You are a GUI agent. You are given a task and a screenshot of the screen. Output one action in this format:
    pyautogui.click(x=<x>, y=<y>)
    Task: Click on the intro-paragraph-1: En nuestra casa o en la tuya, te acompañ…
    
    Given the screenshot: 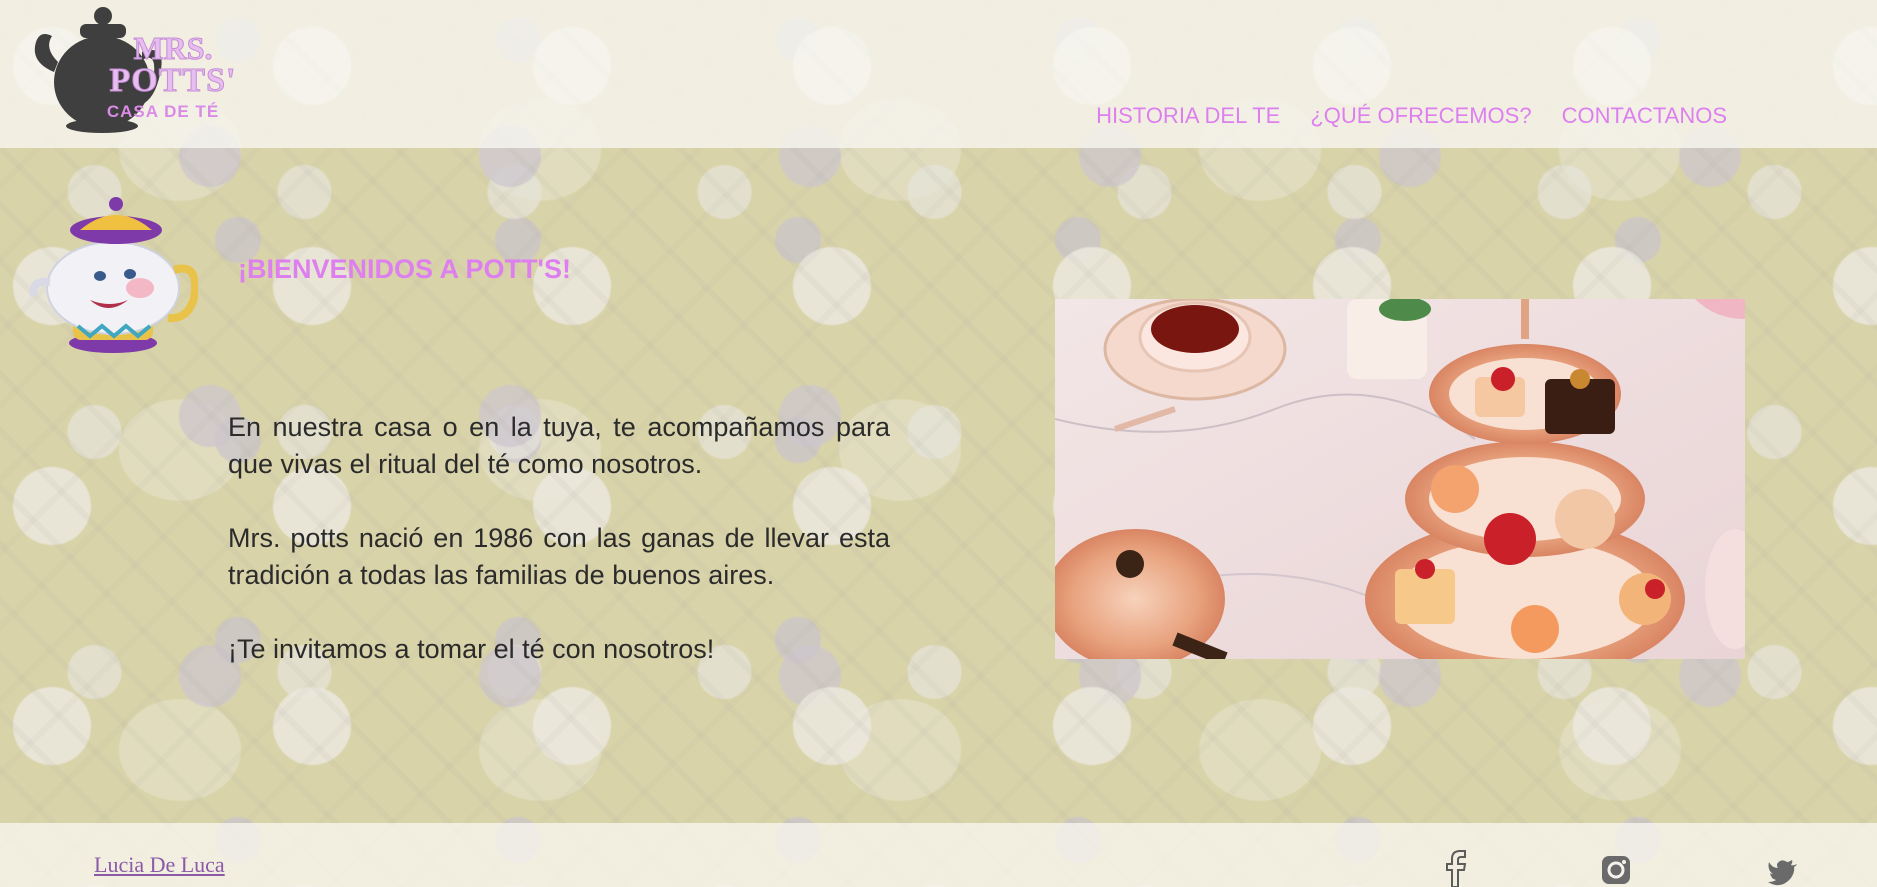 What is the action you would take?
    pyautogui.click(x=559, y=445)
    